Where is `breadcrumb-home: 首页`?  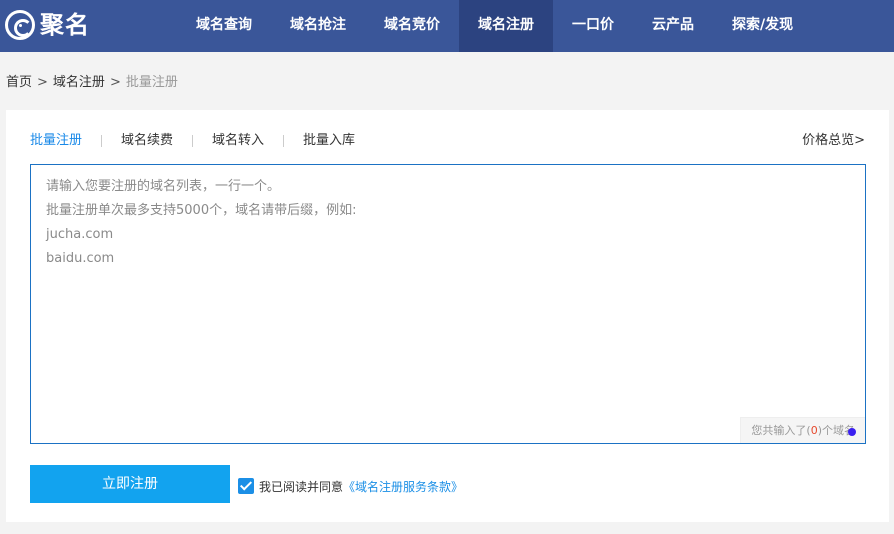
breadcrumb-home: 首页 is located at coordinates (19, 83).